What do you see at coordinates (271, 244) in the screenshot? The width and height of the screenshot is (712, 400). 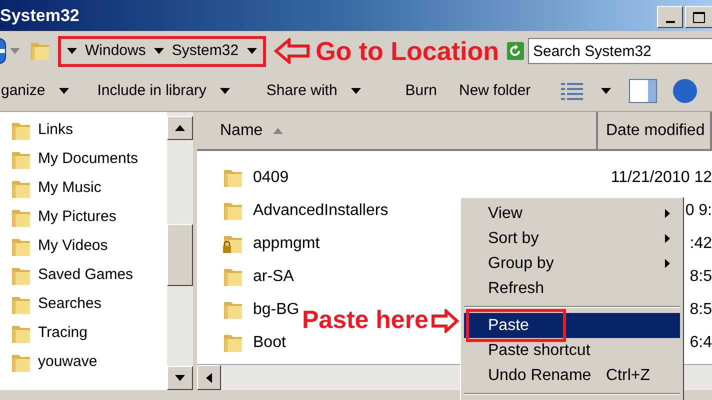 I see `file-name-cell: appmgmt` at bounding box center [271, 244].